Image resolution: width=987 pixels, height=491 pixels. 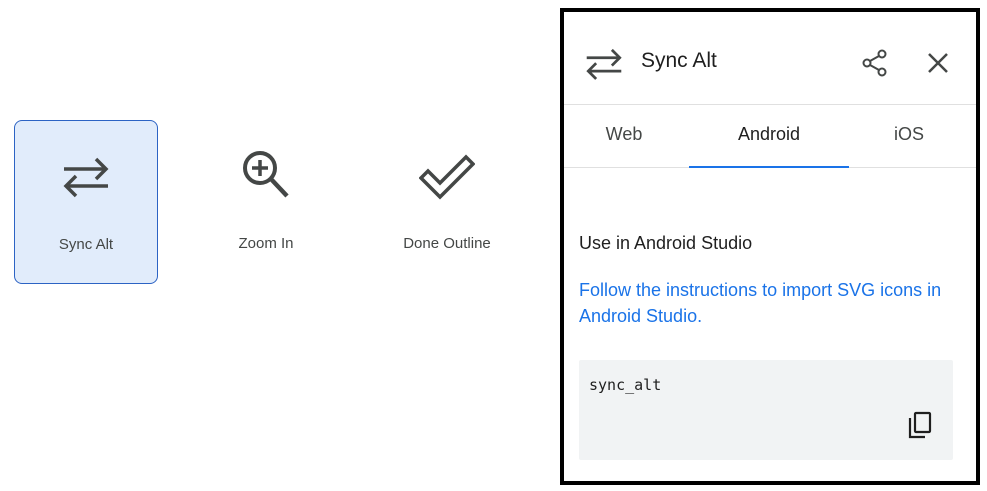 I want to click on icon-card-sync-alt: Sync Alt, so click(x=86, y=202).